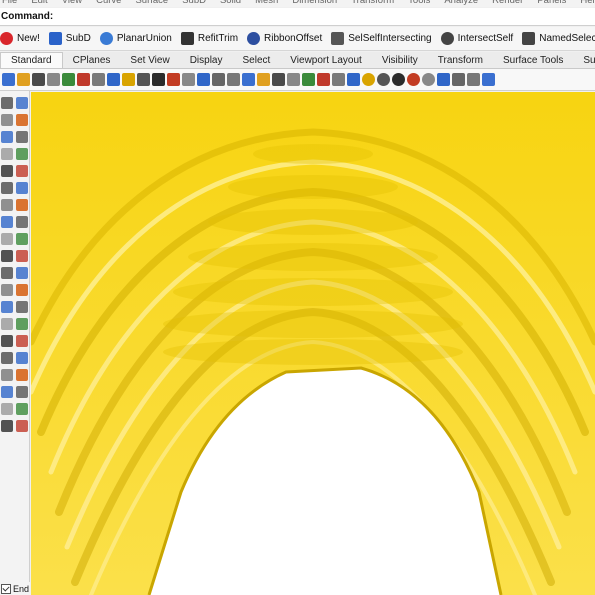 This screenshot has width=595, height=595. What do you see at coordinates (398, 79) in the screenshot?
I see `ghosted-sphere-icon` at bounding box center [398, 79].